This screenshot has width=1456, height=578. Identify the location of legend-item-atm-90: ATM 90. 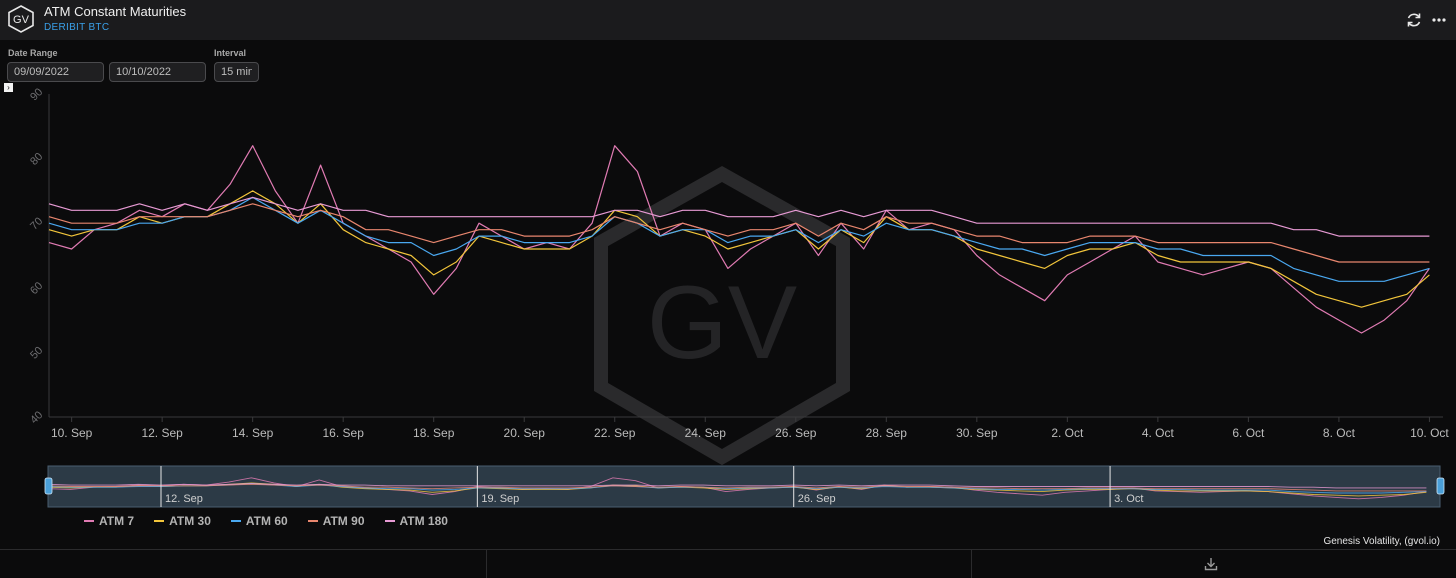
(336, 521).